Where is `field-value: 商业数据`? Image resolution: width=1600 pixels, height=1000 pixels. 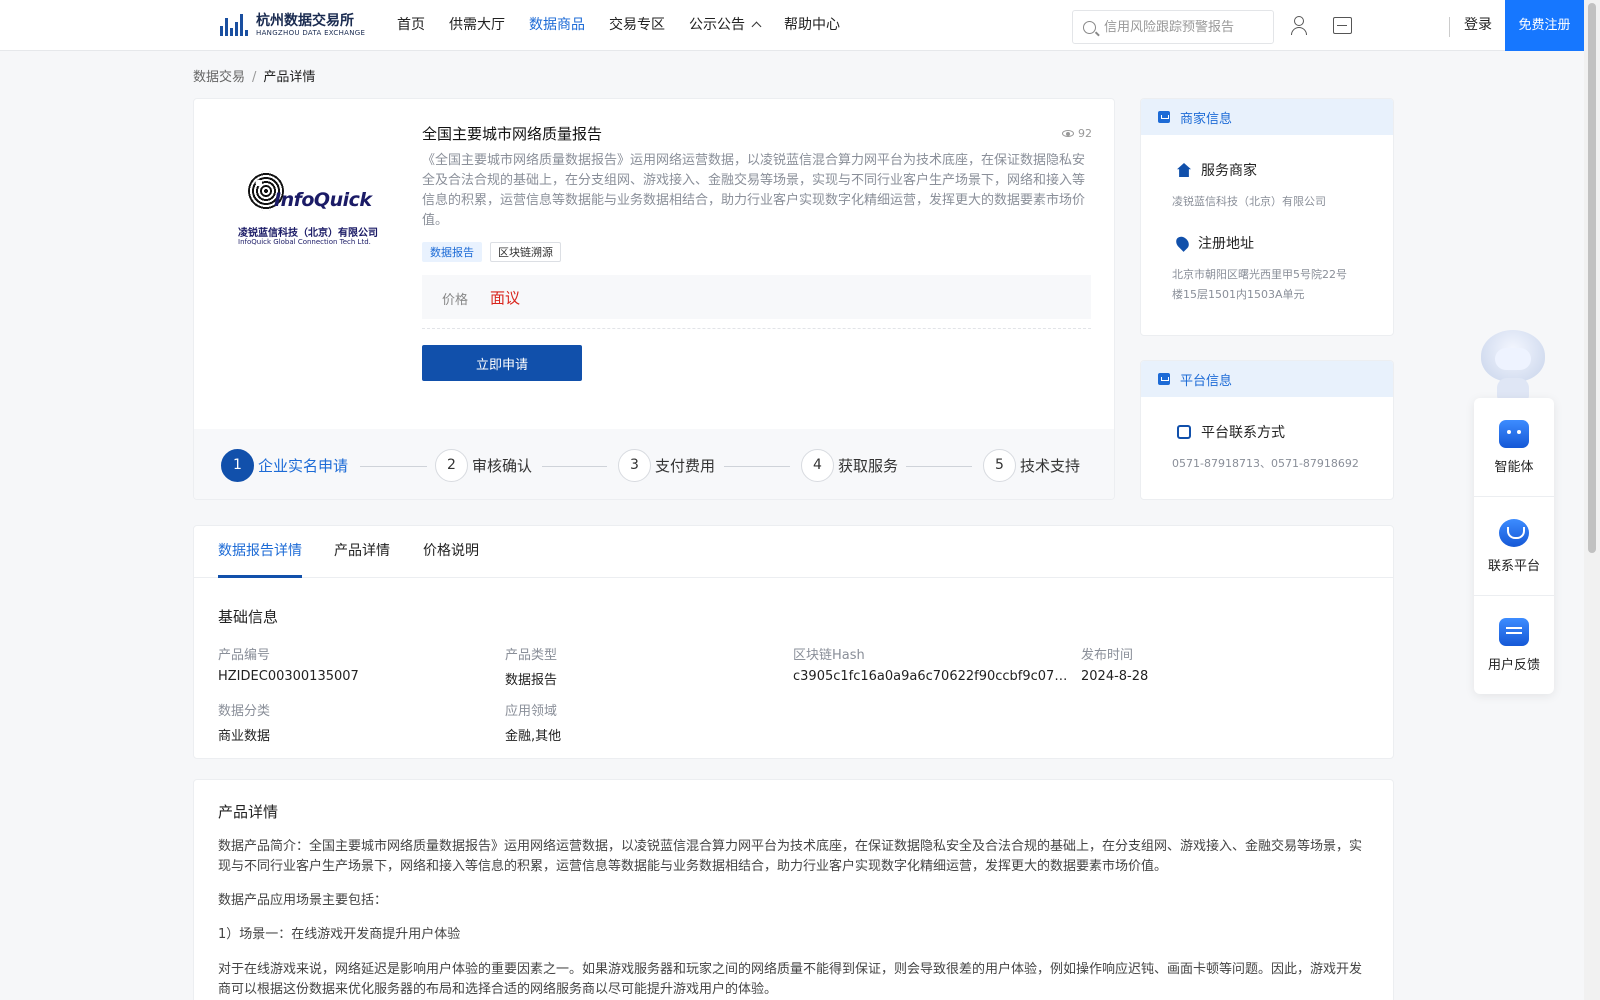
field-value: 商业数据 is located at coordinates (244, 736).